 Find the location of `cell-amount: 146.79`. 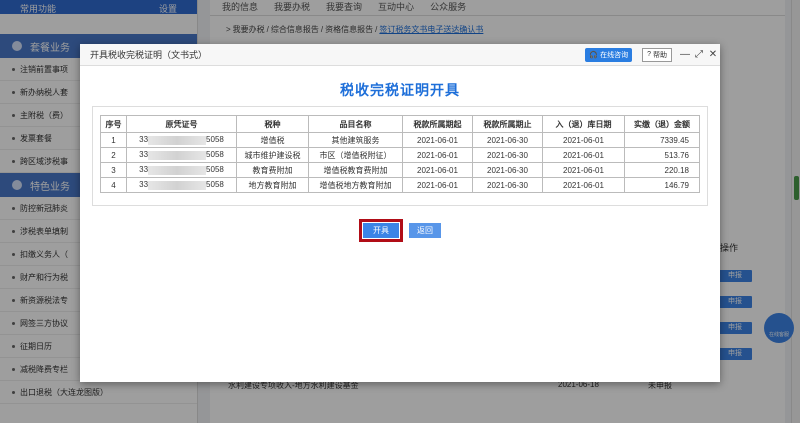

cell-amount: 146.79 is located at coordinates (662, 185).